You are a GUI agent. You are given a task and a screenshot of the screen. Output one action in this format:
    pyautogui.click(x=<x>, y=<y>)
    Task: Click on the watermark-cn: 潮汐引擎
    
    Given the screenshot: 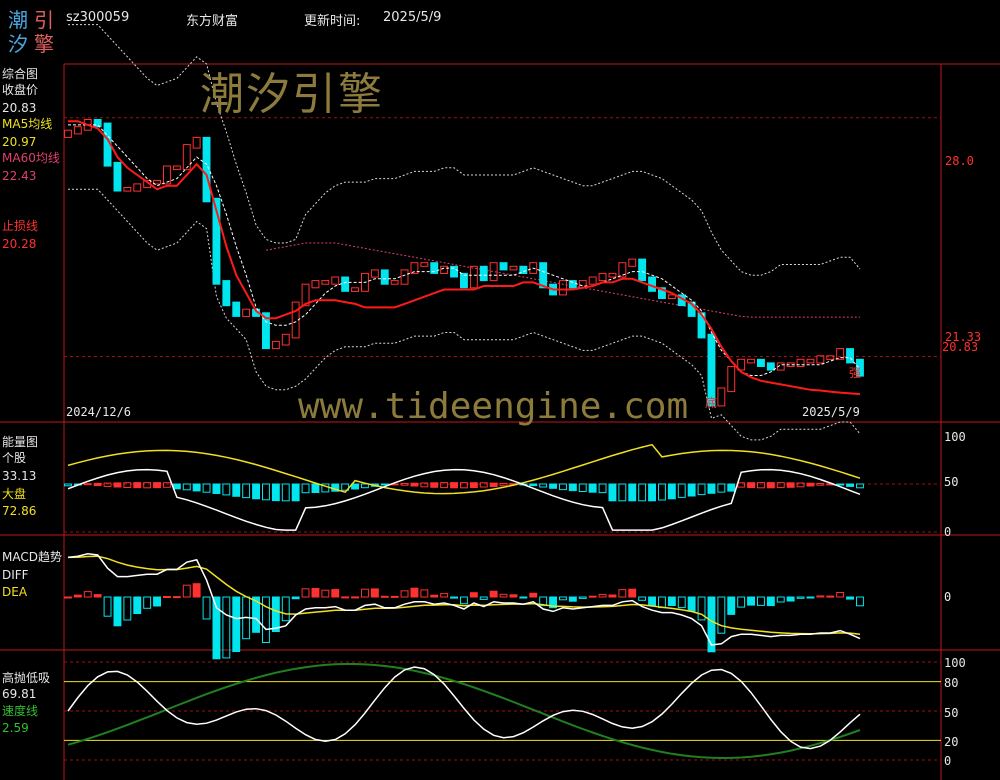 What is the action you would take?
    pyautogui.click(x=292, y=94)
    